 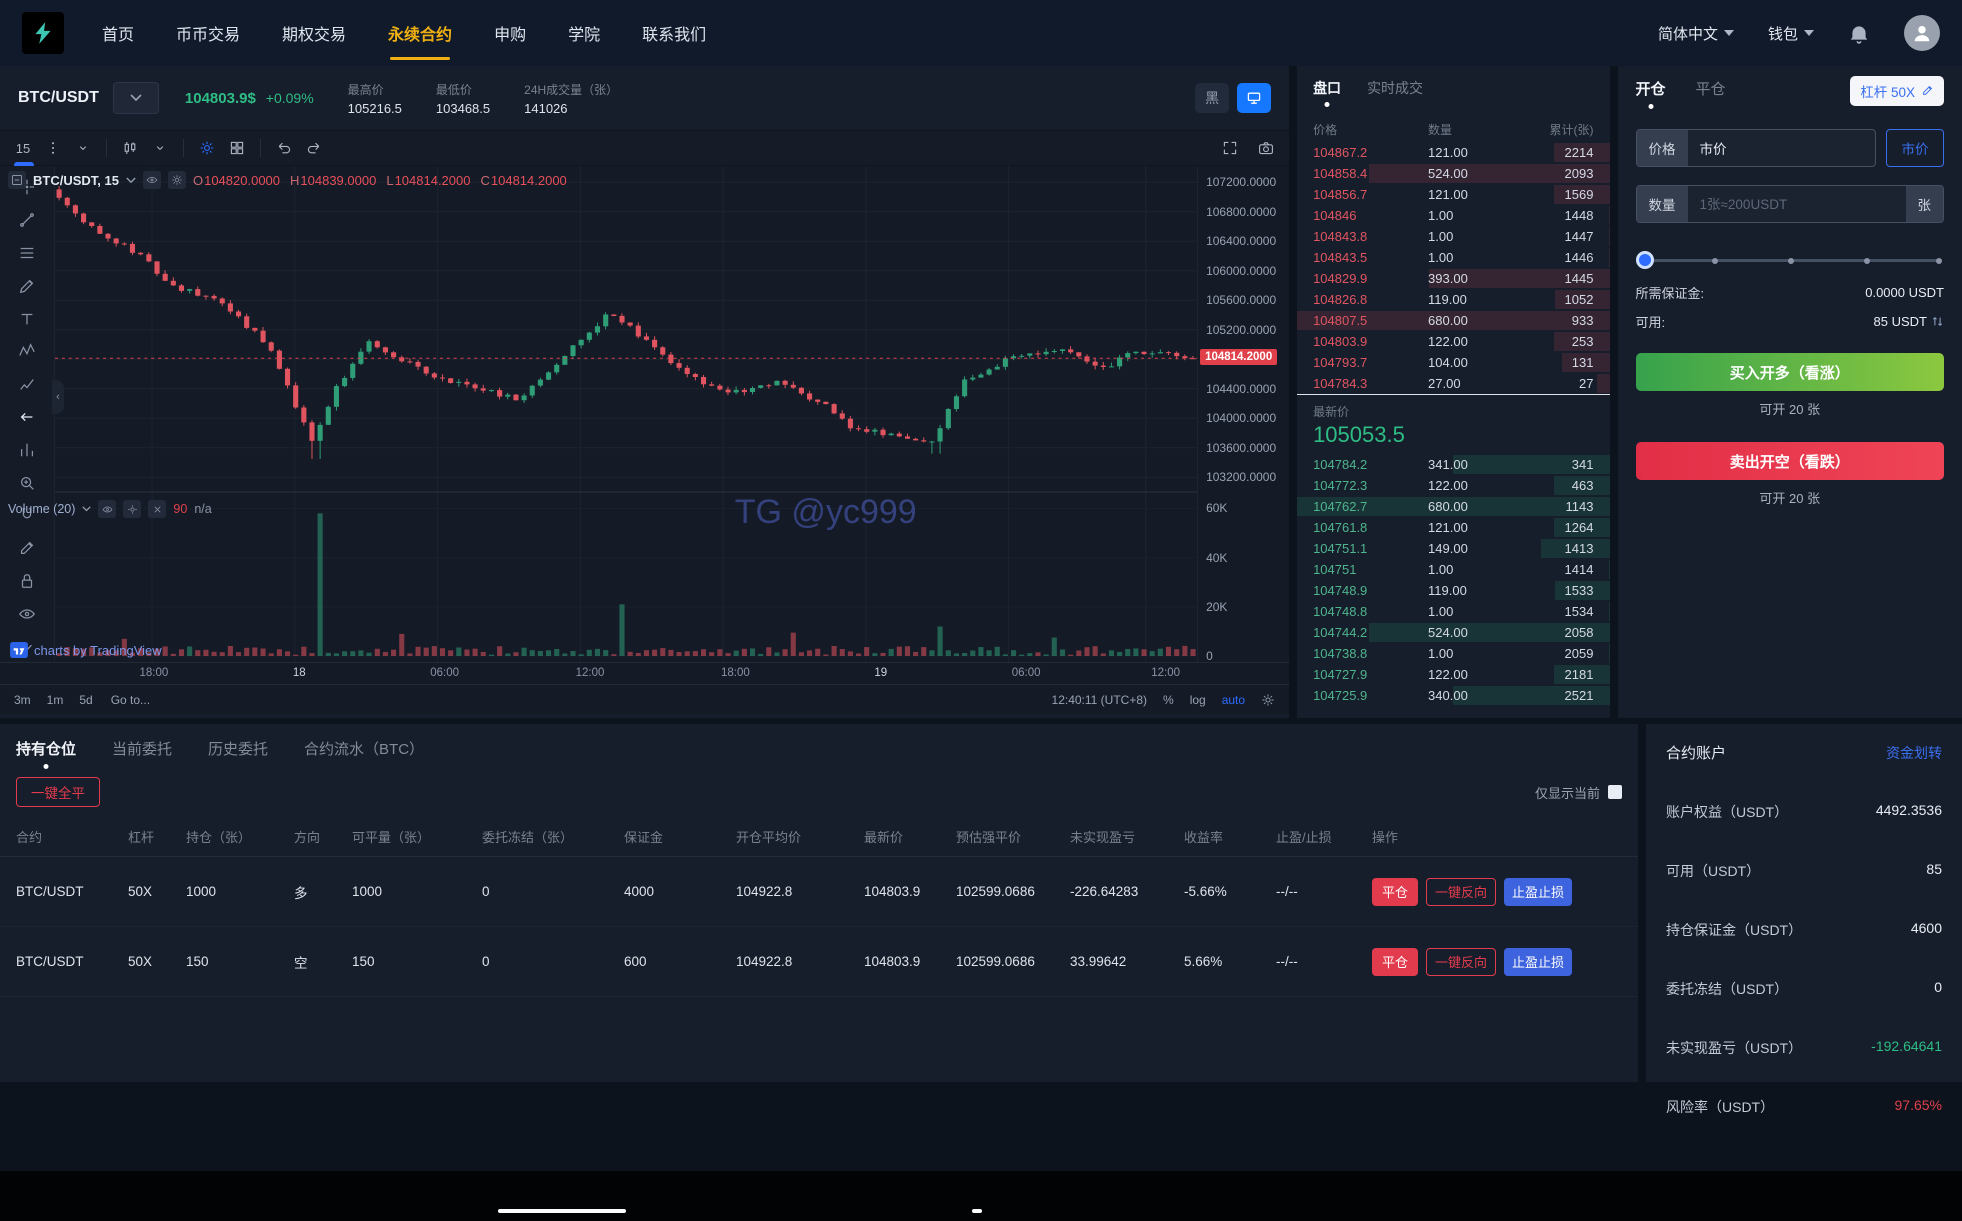 What do you see at coordinates (1453, 506) in the screenshot?
I see `bid-row: 104762.7 680.00 1143` at bounding box center [1453, 506].